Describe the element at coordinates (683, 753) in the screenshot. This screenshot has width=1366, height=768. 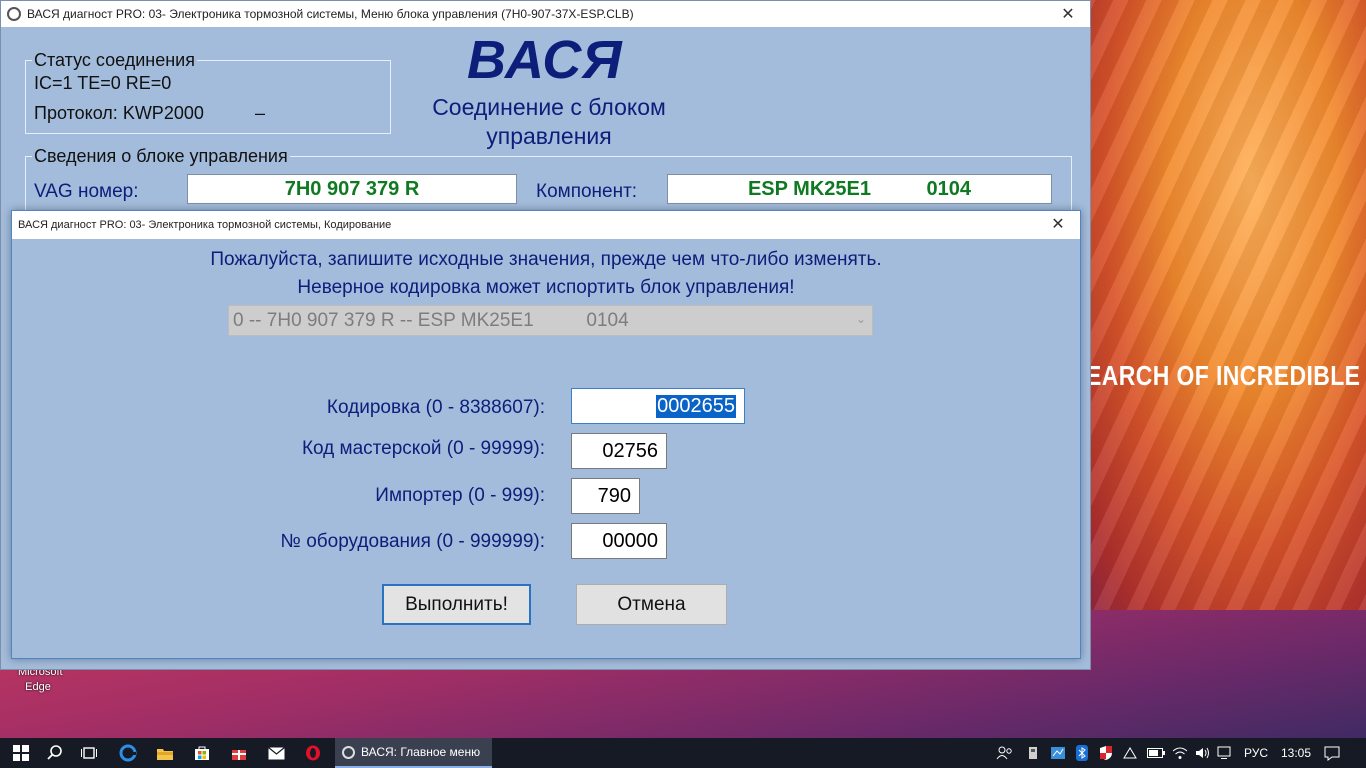
I see `taskbar: ВАСЯ: Главное меню РУС 13:05` at that location.